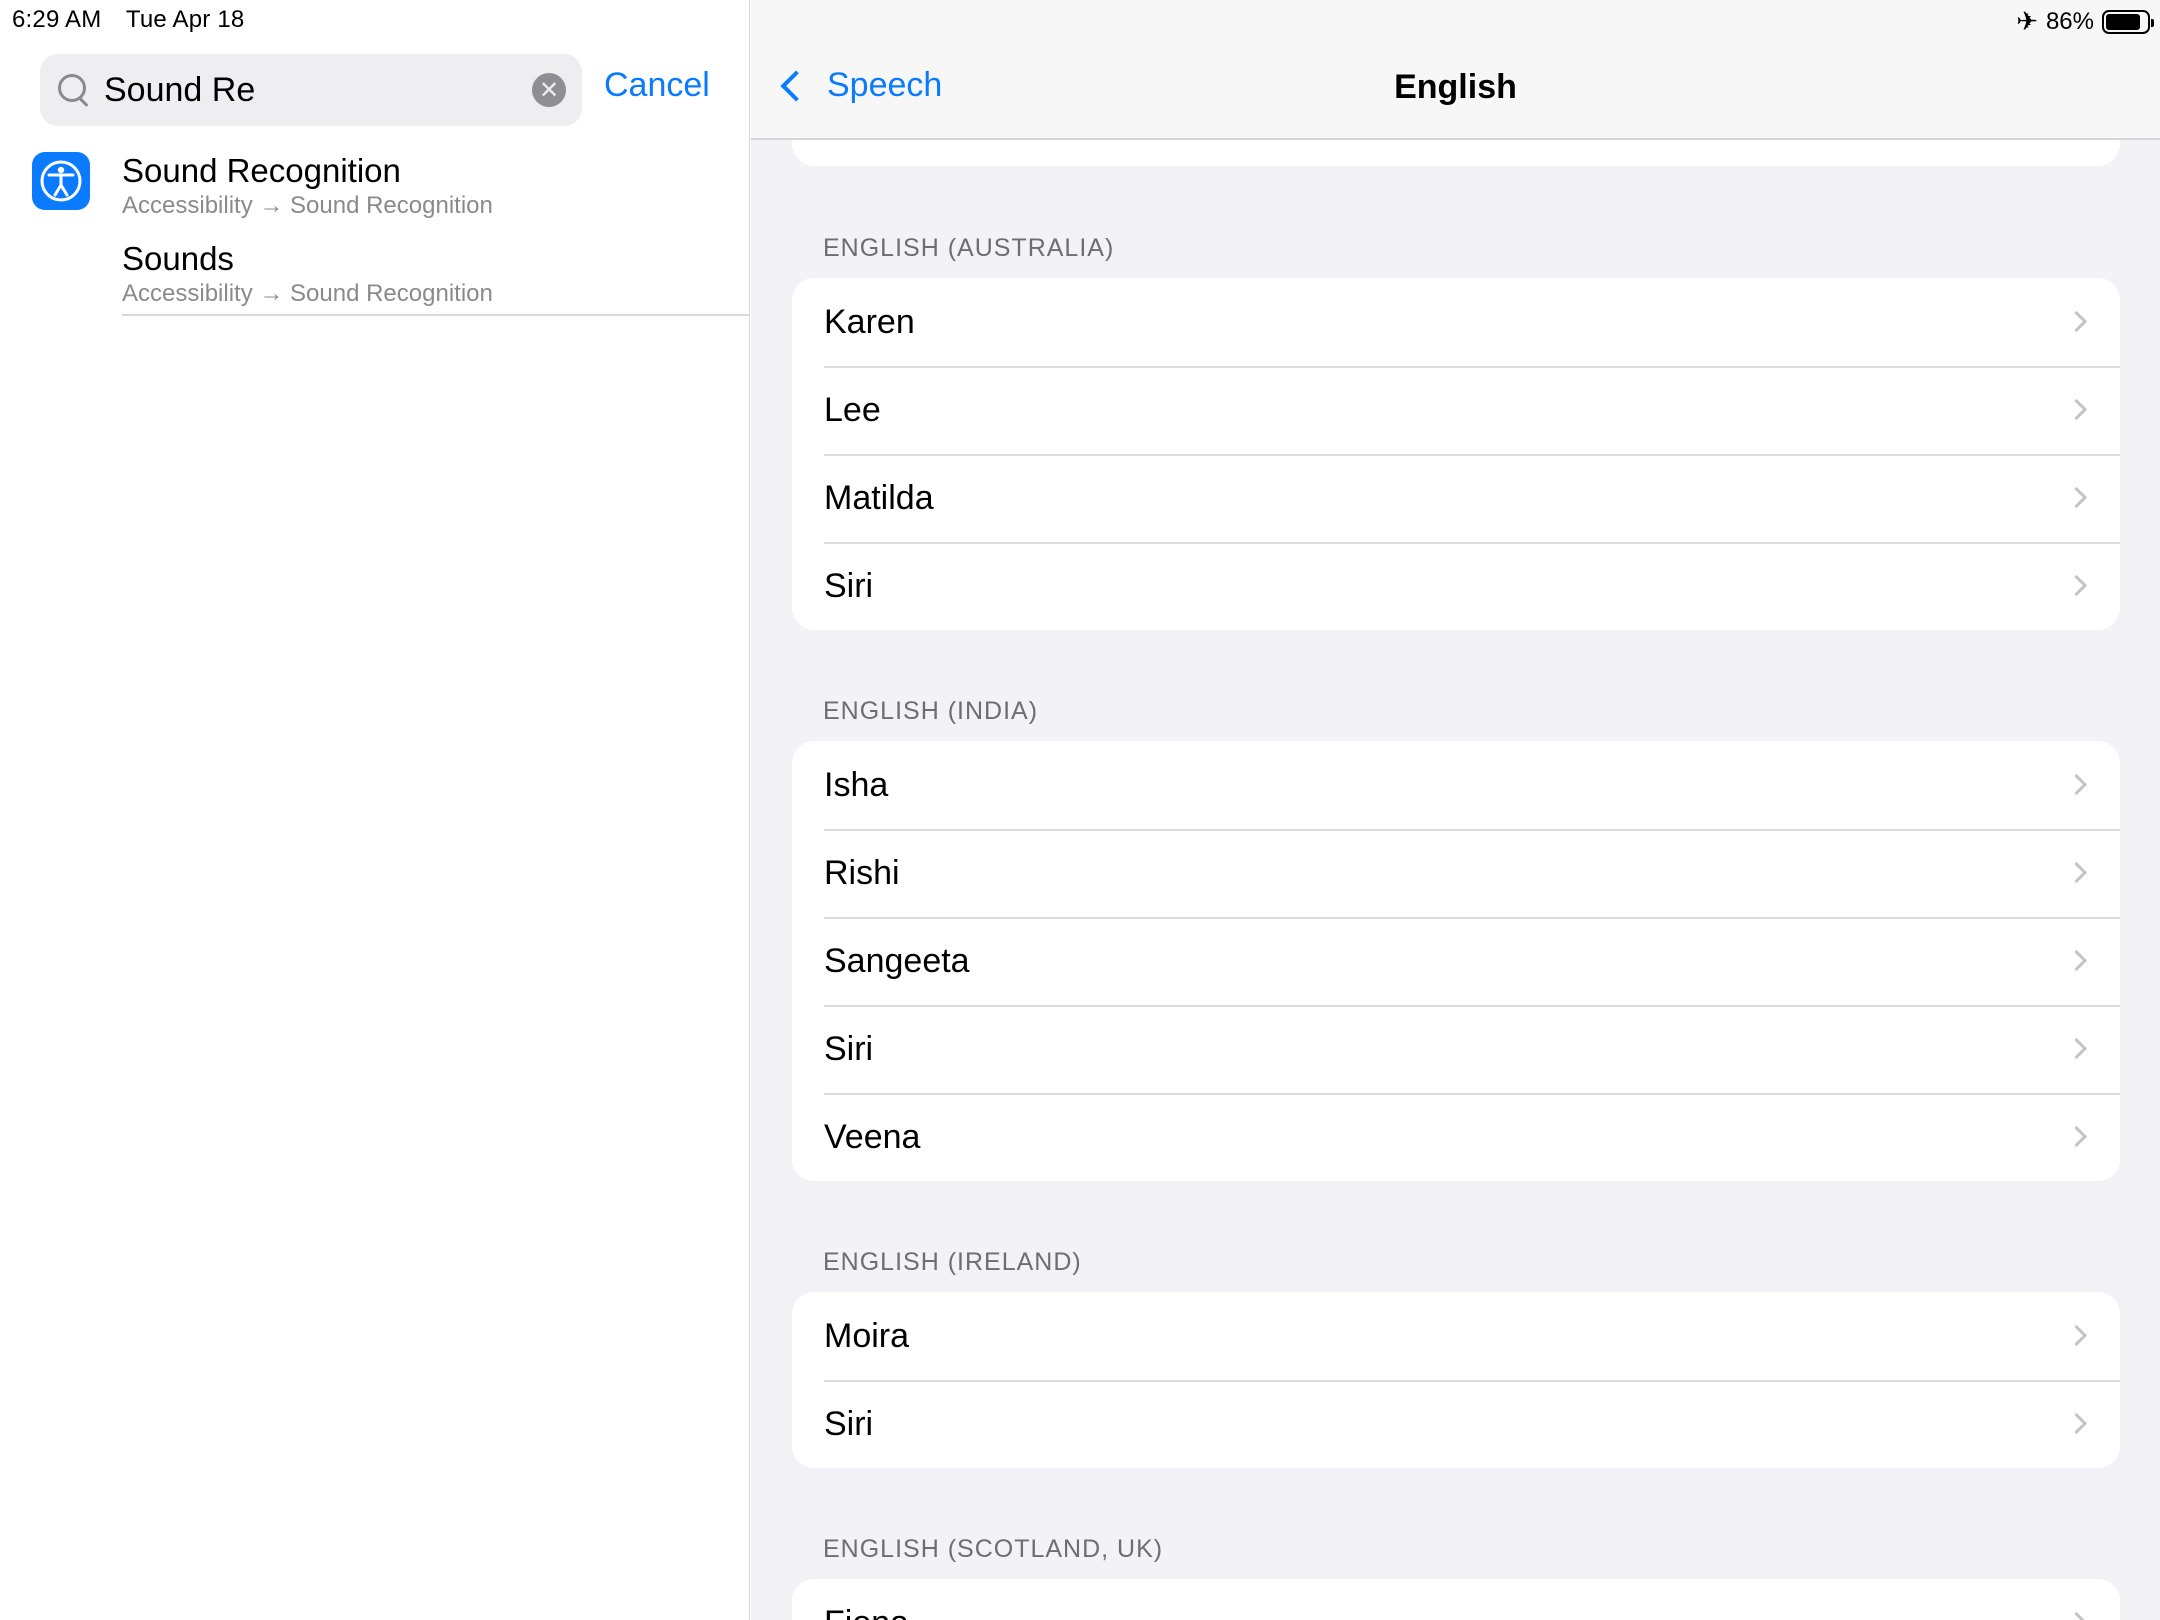  I want to click on voice-list-card: Karen Lee Matilda Siri, so click(1456, 454).